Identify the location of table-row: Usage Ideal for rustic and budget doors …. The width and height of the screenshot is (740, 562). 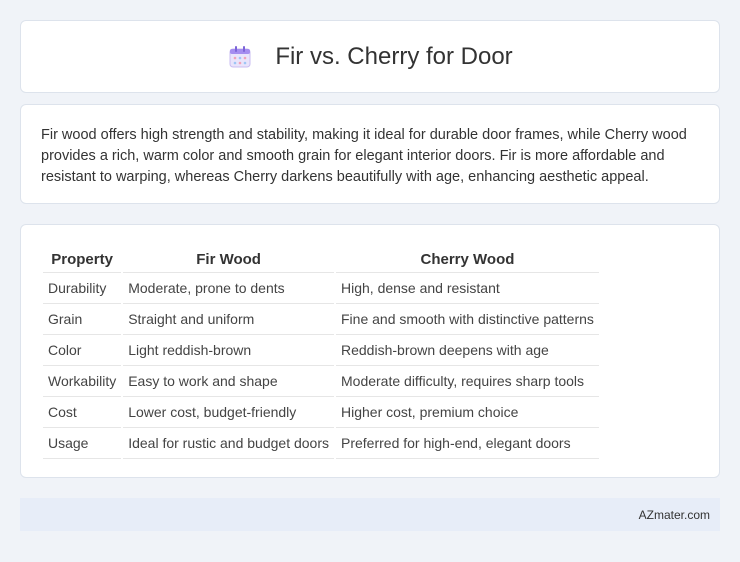
(321, 443).